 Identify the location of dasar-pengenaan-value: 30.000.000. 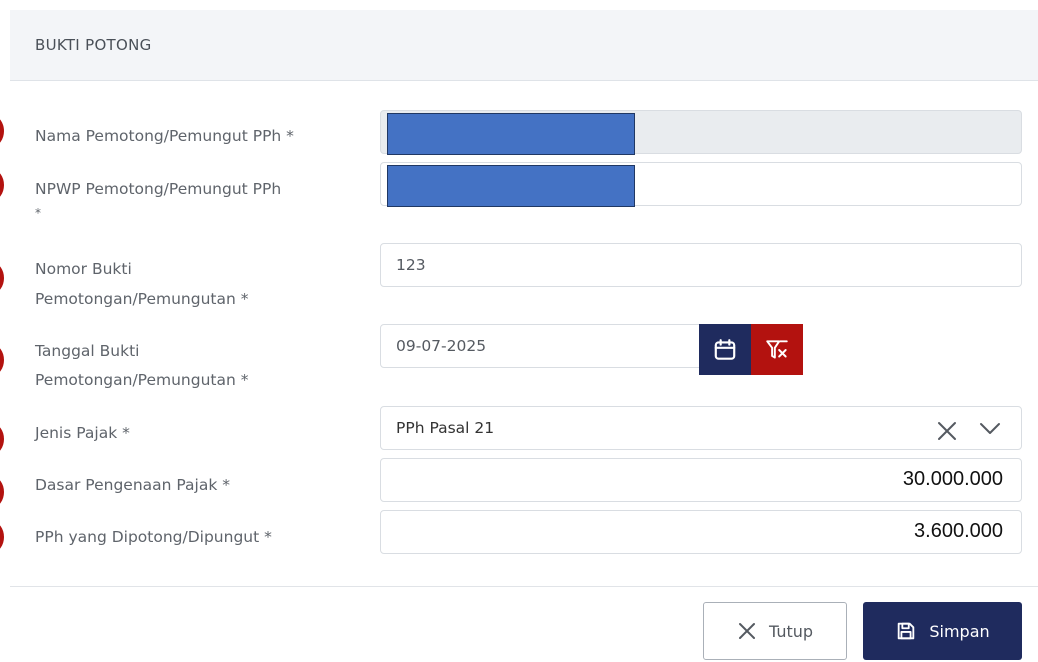
(952, 479).